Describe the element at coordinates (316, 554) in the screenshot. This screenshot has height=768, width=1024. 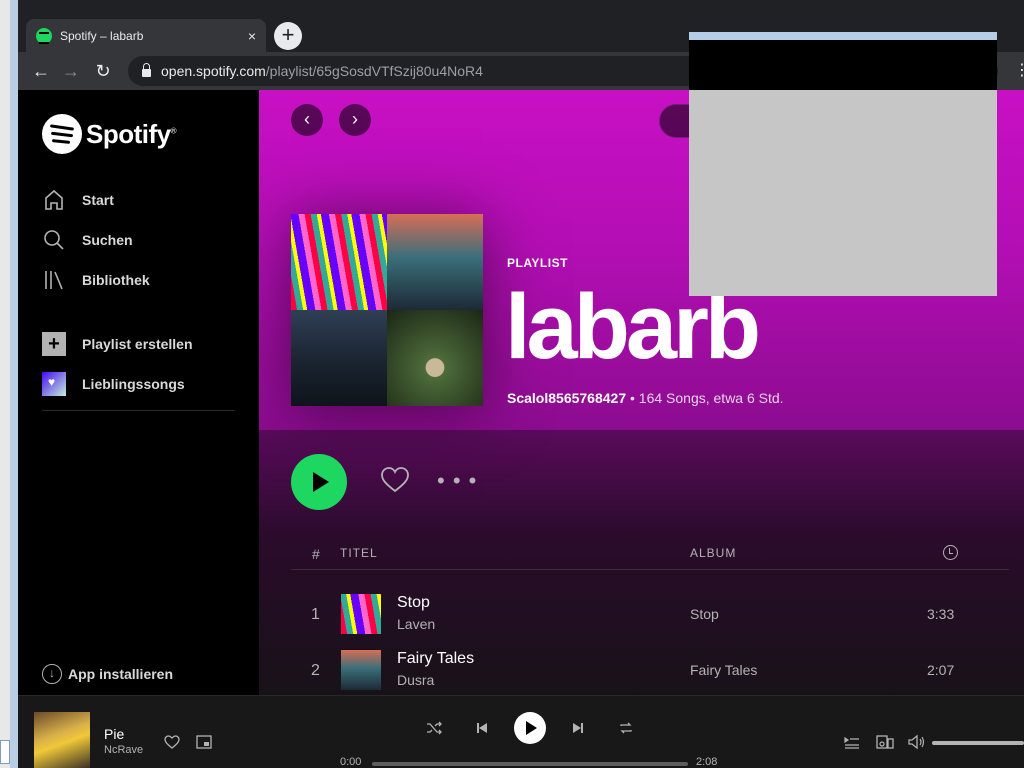
I see `column-number: #` at that location.